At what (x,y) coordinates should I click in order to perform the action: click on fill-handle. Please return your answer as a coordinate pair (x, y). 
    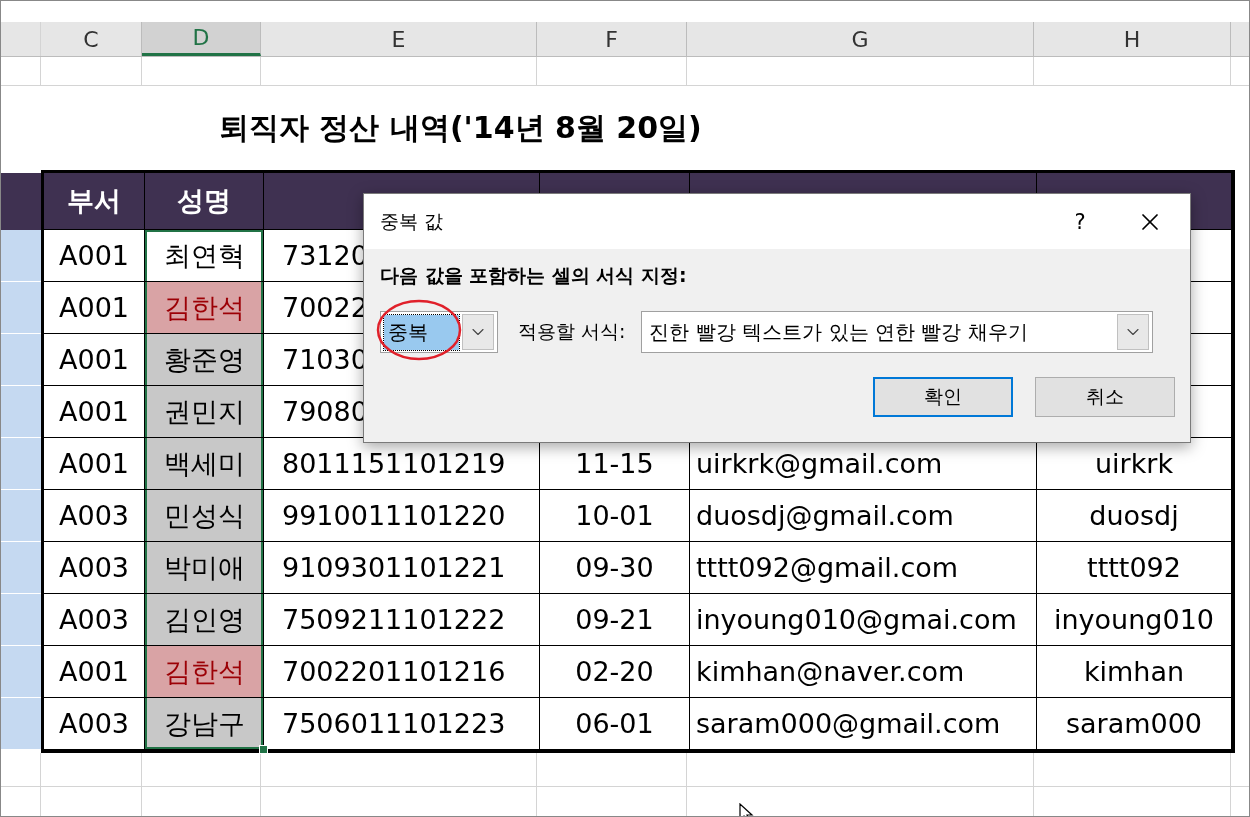
    Looking at the image, I should click on (263, 749).